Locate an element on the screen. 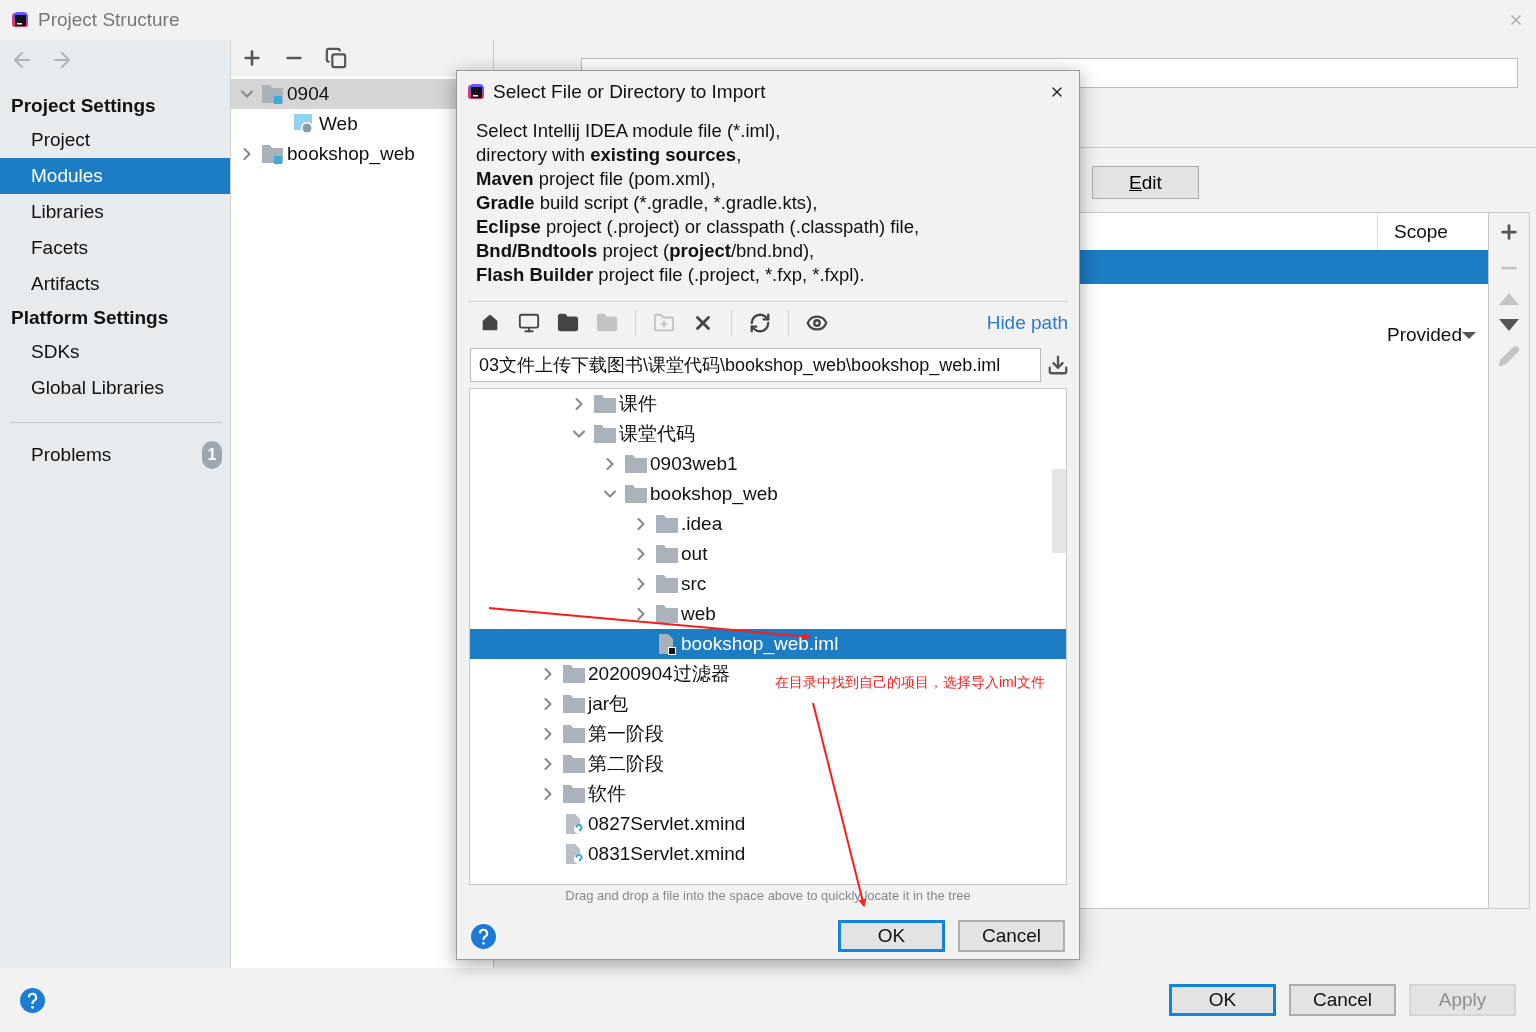 Image resolution: width=1536 pixels, height=1032 pixels. description-line: directory with existing sources, is located at coordinates (609, 155).